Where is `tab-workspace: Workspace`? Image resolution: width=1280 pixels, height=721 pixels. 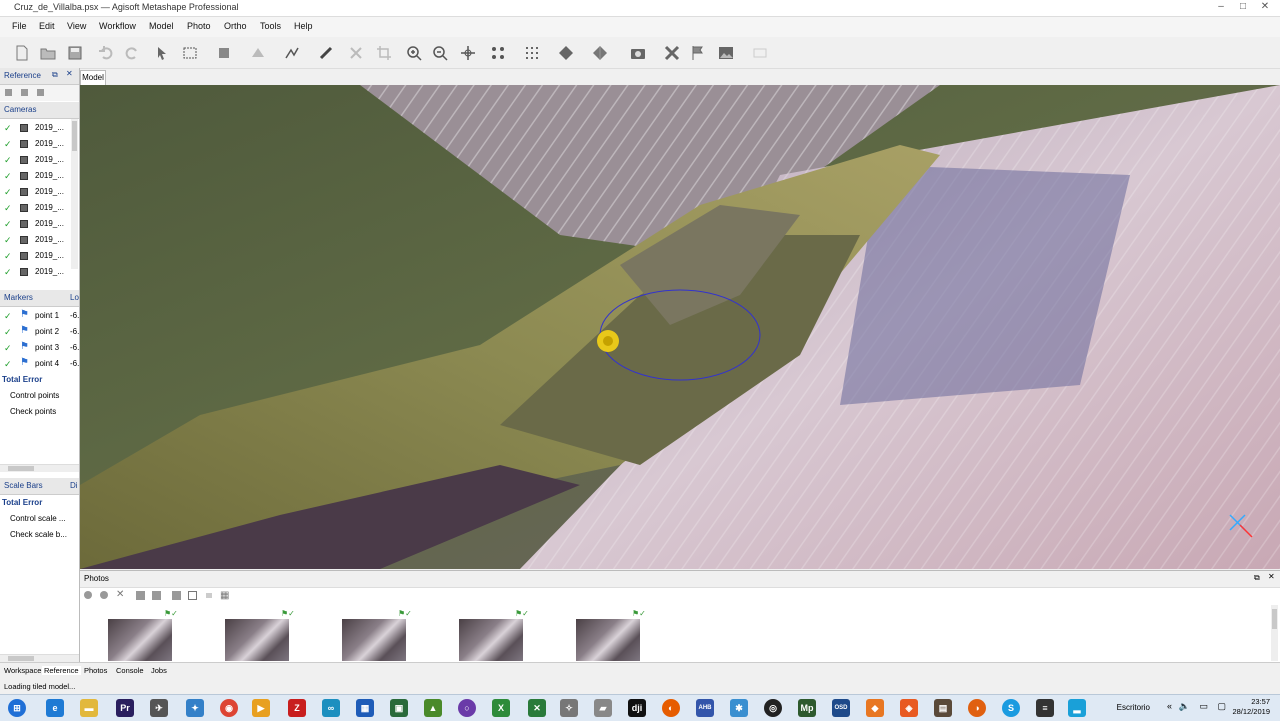
tab-workspace: Workspace is located at coordinates (22, 670).